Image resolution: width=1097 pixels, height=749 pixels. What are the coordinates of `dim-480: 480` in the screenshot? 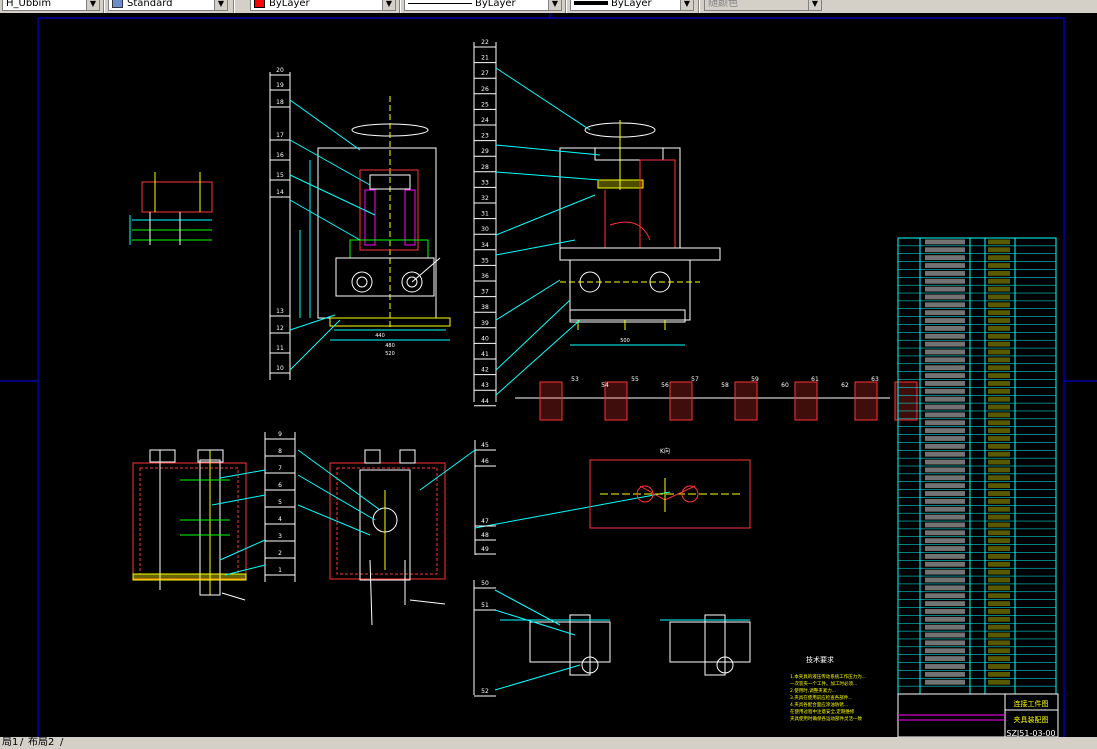 It's located at (390, 346).